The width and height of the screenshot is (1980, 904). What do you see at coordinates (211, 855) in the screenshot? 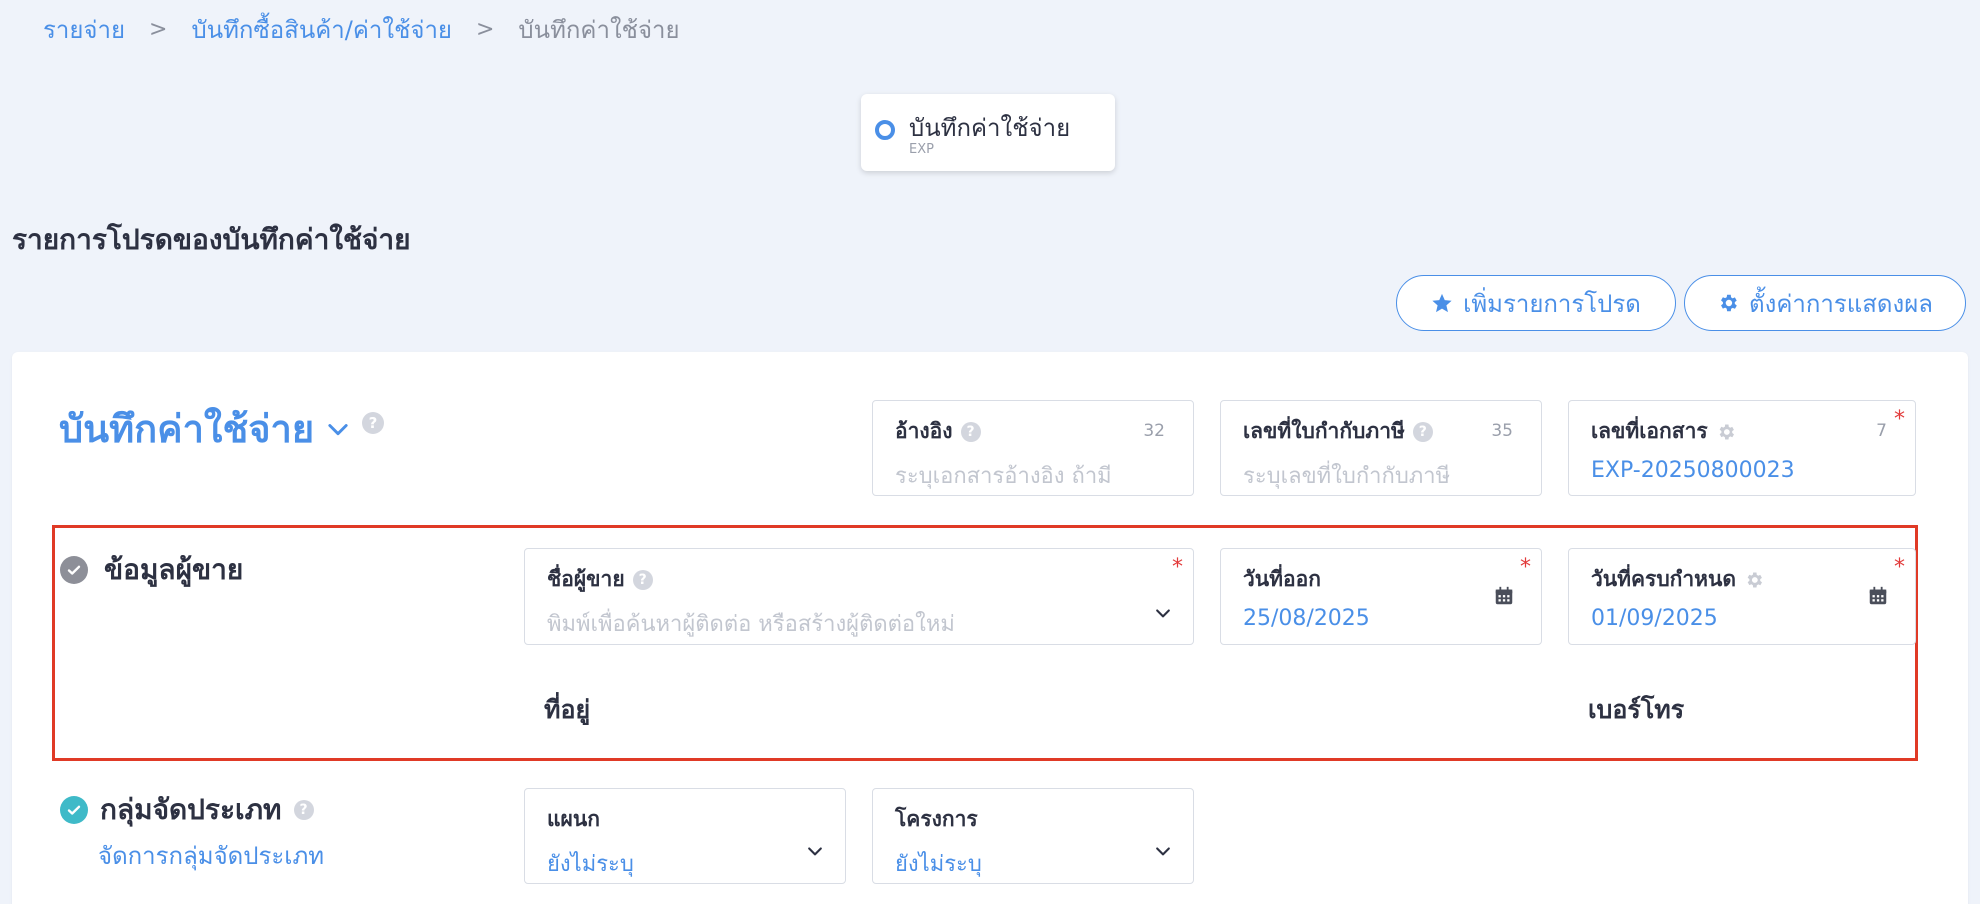
I see `manage-categories-link: จัดการกลุ่มจัดประเภท` at bounding box center [211, 855].